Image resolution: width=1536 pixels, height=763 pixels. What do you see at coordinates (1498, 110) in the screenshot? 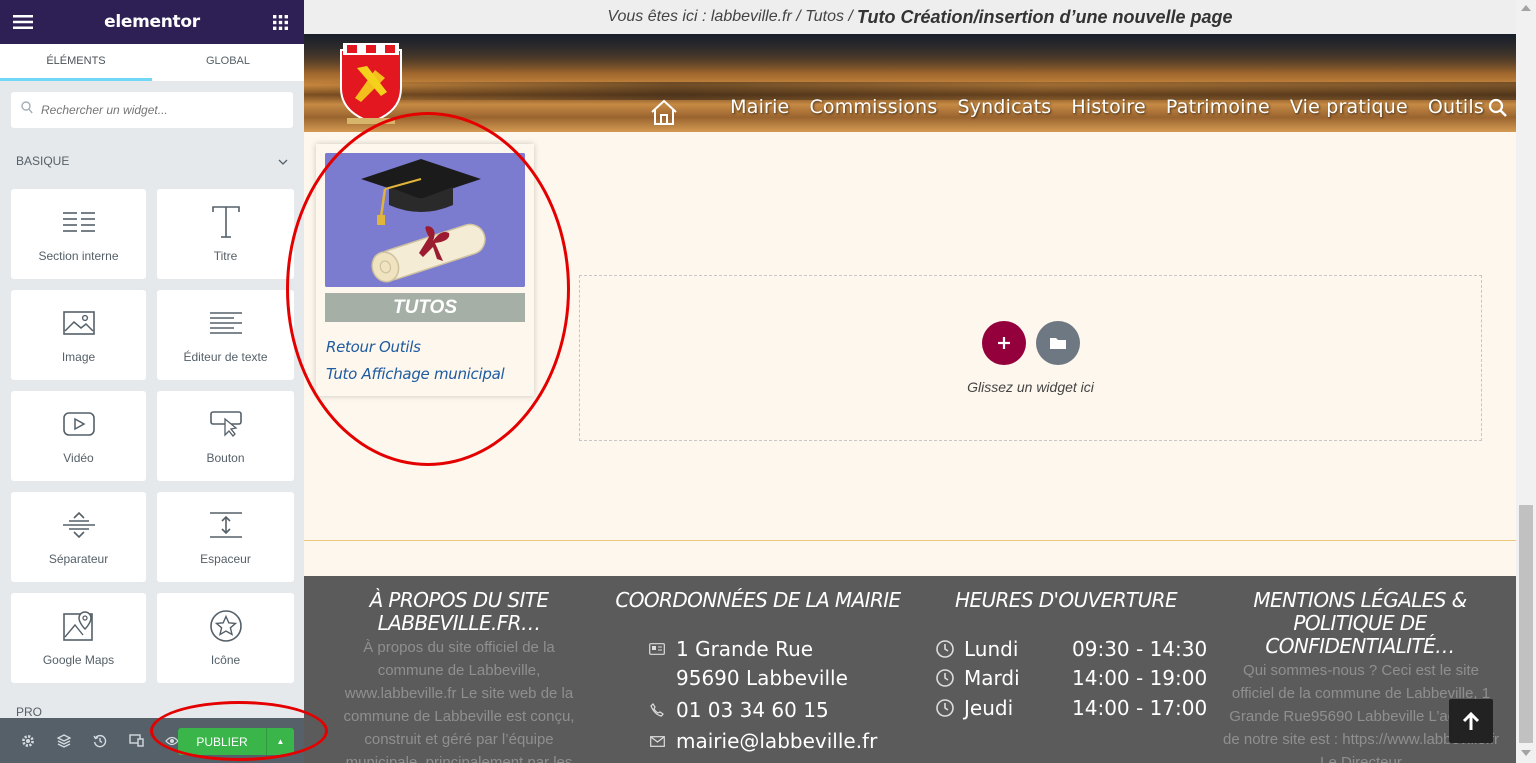
I see `nav-search-icon` at bounding box center [1498, 110].